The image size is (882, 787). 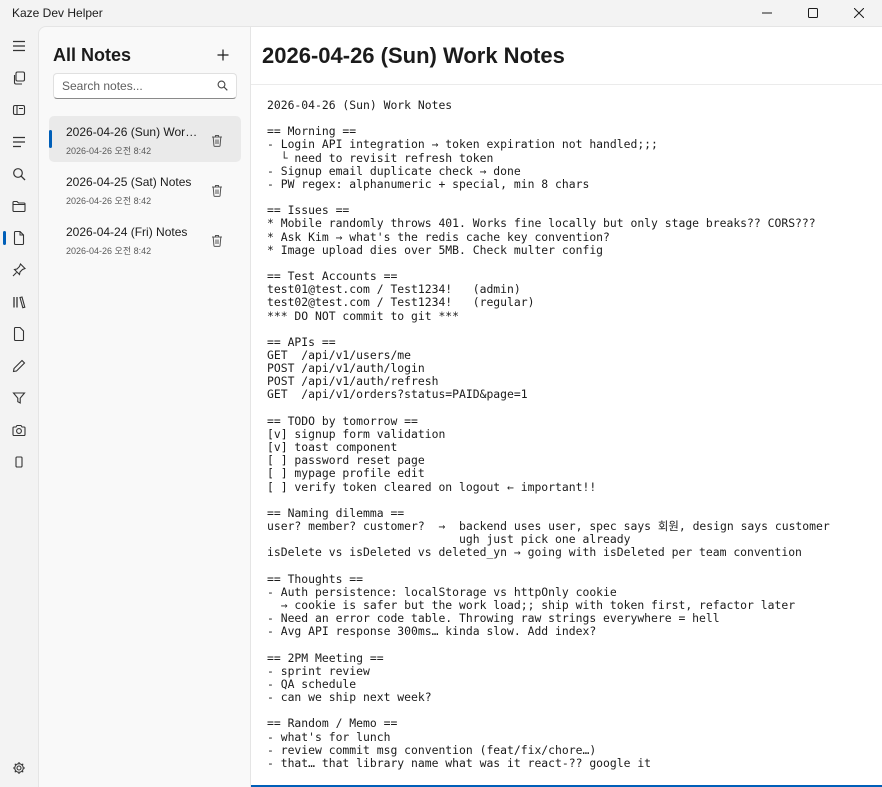 I want to click on camera-icon, so click(x=19, y=430).